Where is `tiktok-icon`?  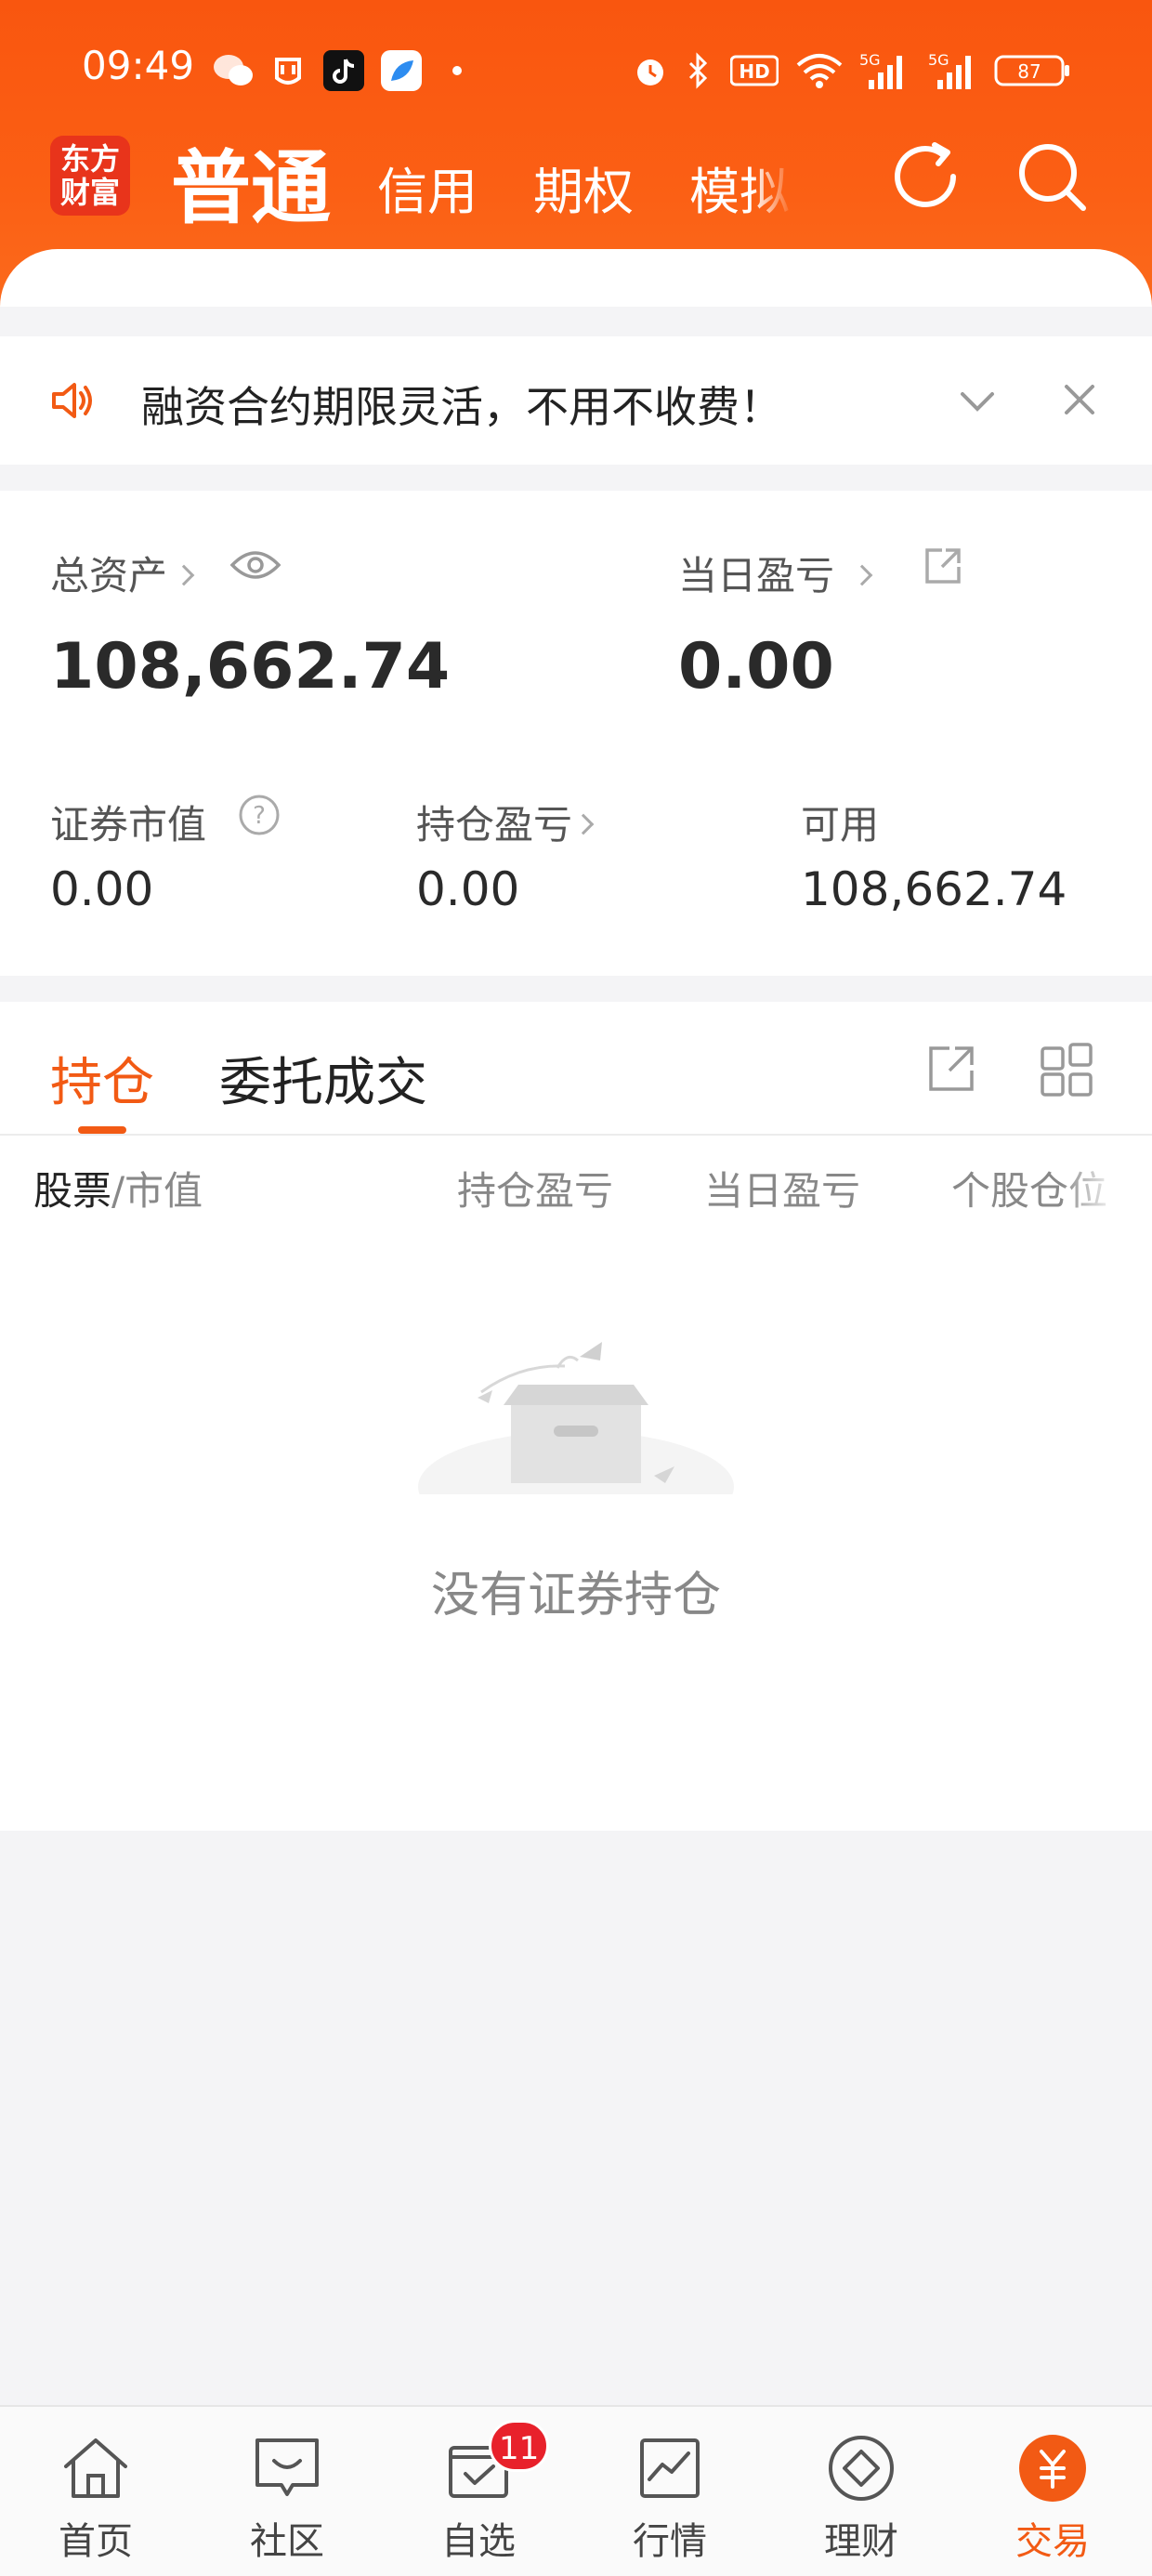 tiktok-icon is located at coordinates (343, 70).